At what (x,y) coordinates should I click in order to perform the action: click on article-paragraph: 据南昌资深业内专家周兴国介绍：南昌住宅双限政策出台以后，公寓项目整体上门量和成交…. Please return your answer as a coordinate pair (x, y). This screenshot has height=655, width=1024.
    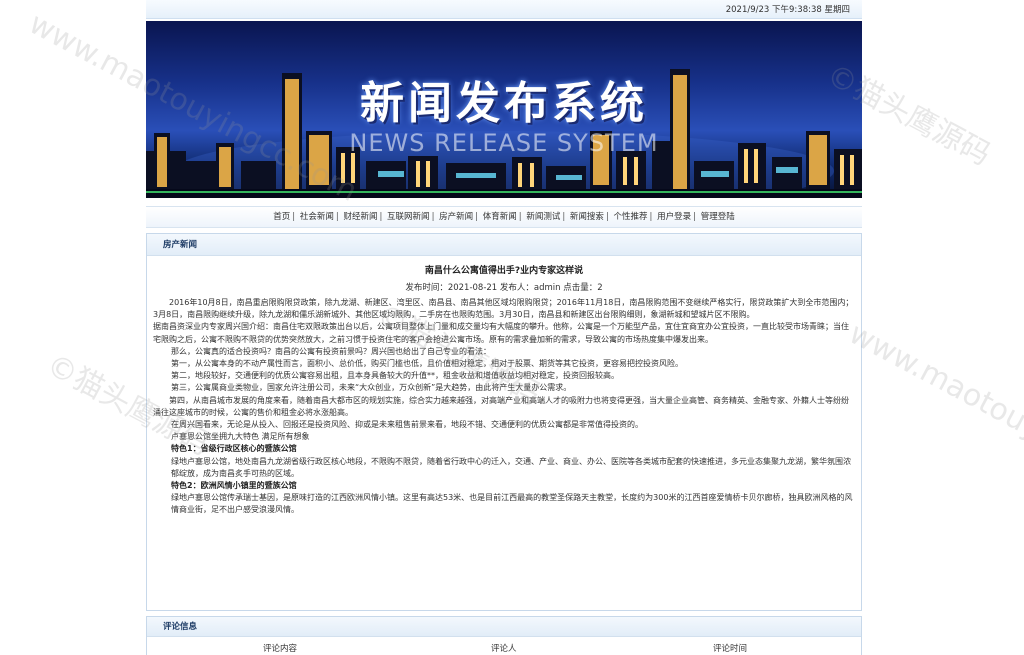
    Looking at the image, I should click on (501, 333).